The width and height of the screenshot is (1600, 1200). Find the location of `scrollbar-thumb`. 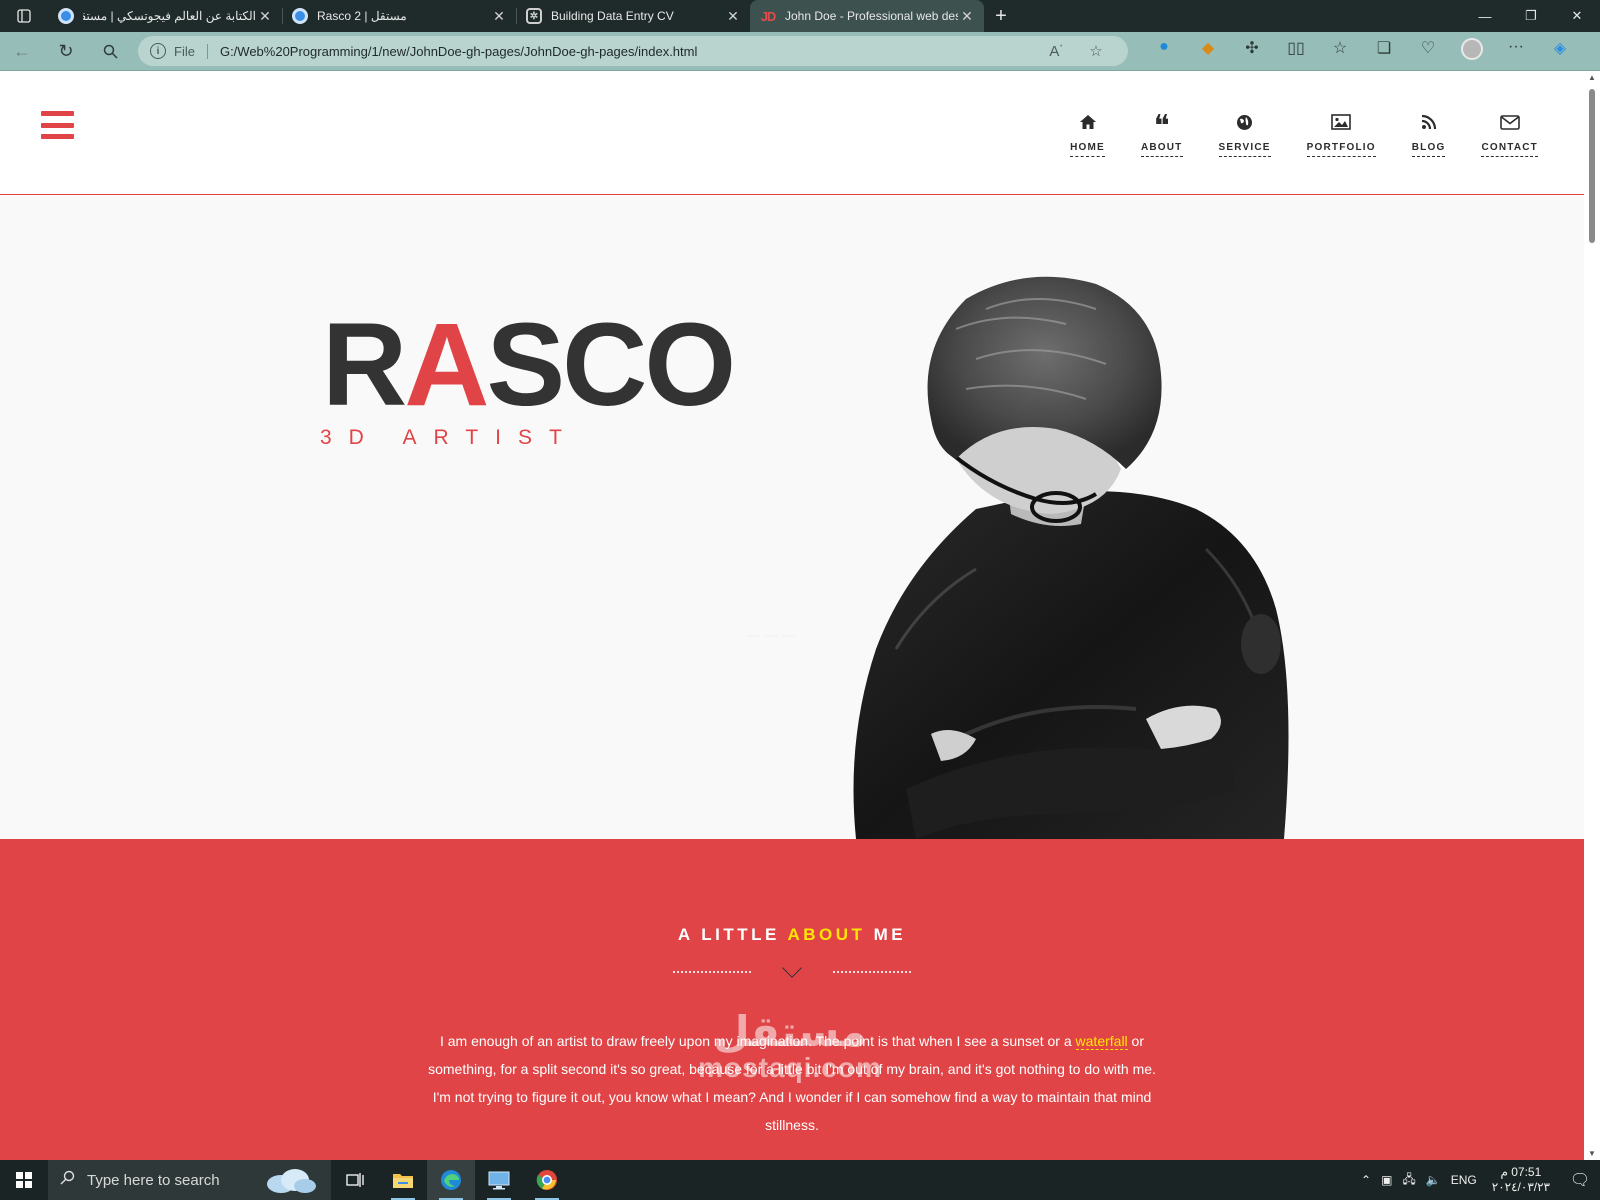

scrollbar-thumb is located at coordinates (1592, 166).